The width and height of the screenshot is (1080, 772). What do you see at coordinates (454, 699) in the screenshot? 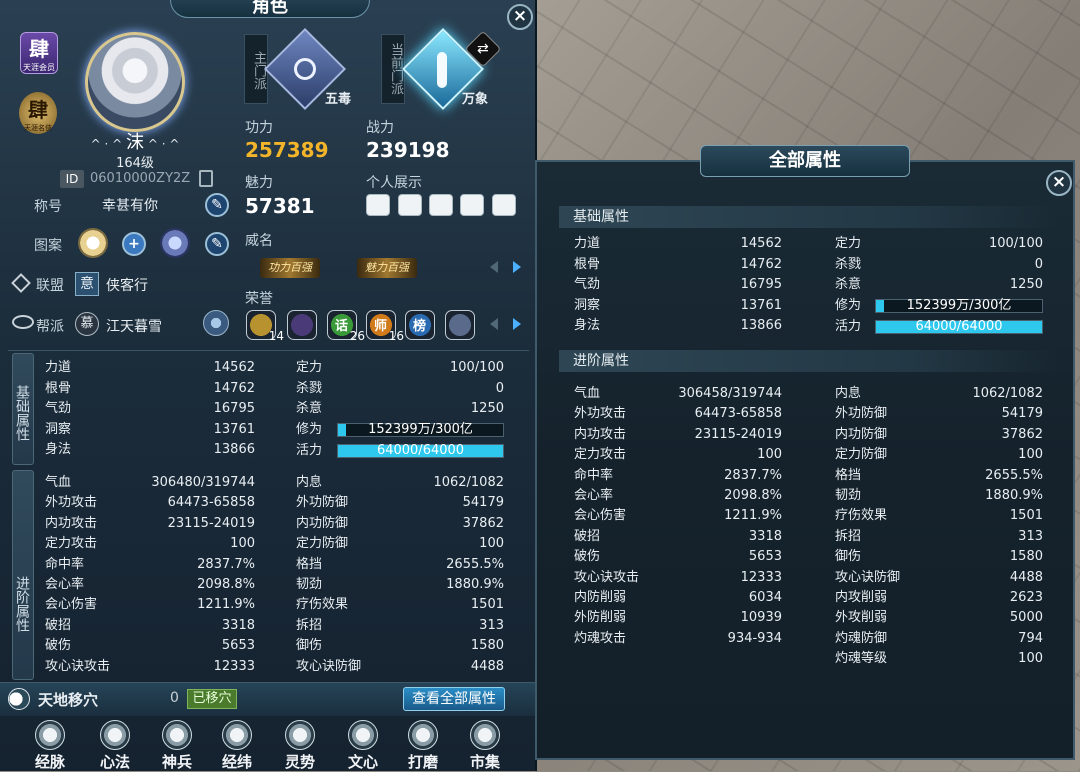
I see `view-all-attributes-button: 查看全部属性` at bounding box center [454, 699].